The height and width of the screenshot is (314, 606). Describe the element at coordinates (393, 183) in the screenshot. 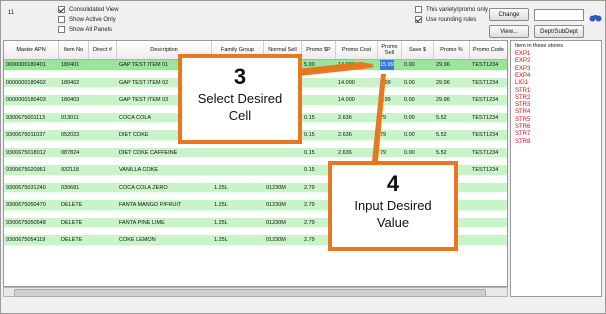

I see `callout-number: 4` at that location.